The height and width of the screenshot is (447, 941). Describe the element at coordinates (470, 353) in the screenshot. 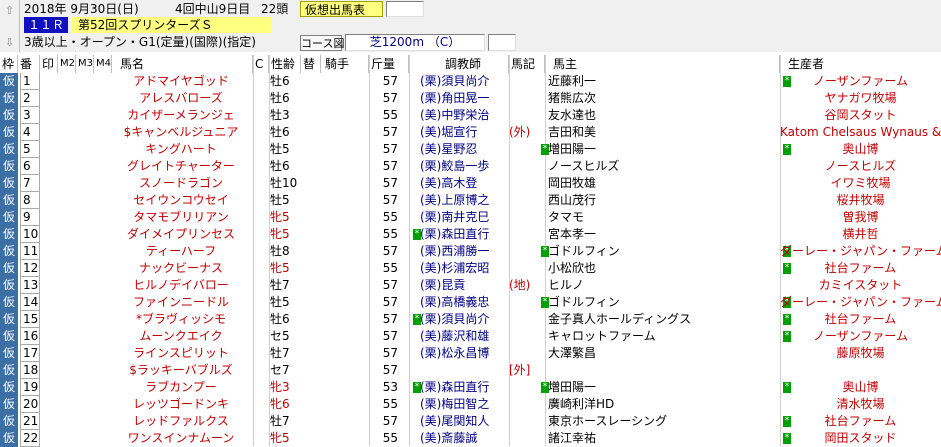

I see `table-row: 仮 17 ラインスピリット 牡7 57 (栗)松永昌博 大澤繁昌 藤原牧場` at that location.